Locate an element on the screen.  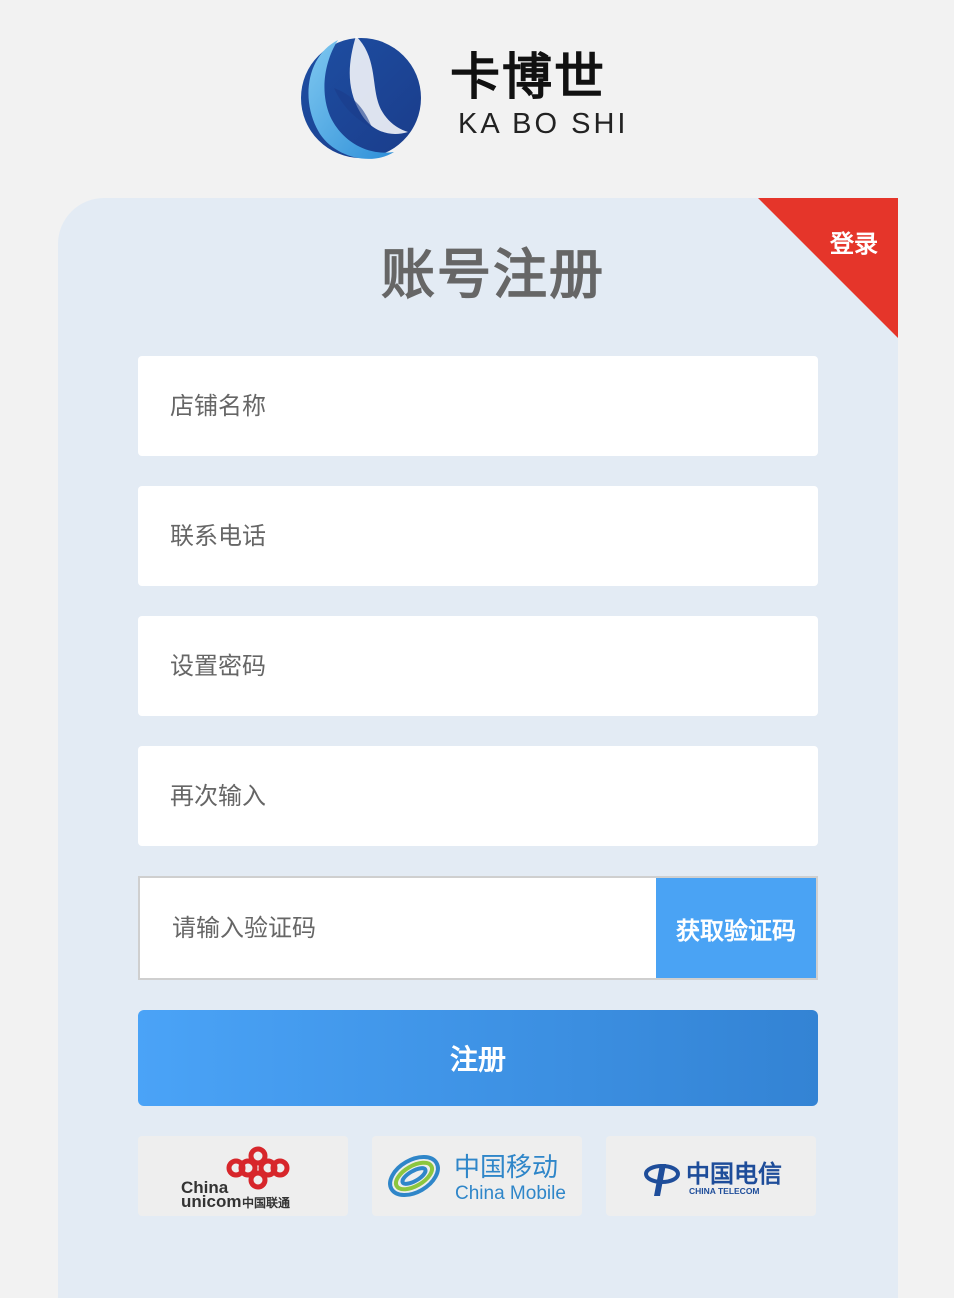
page-title: 账号注册 is located at coordinates (493, 274).